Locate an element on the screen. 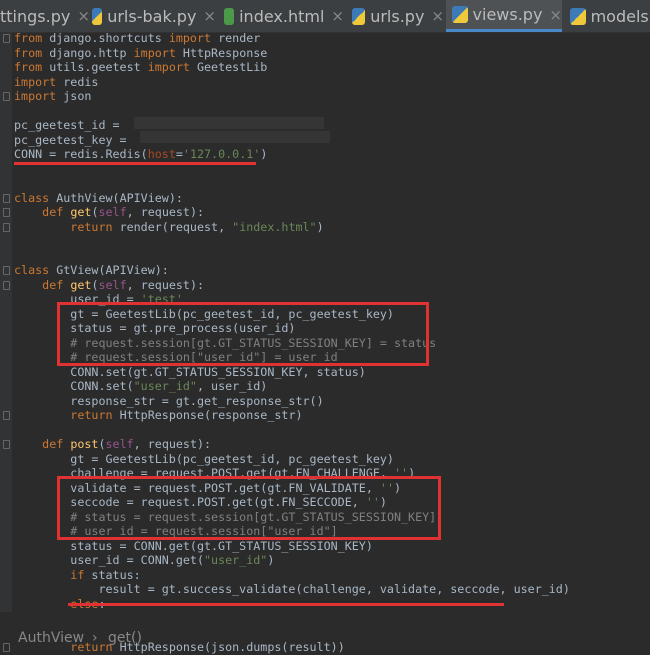  highlight-underline-result is located at coordinates (286, 604).